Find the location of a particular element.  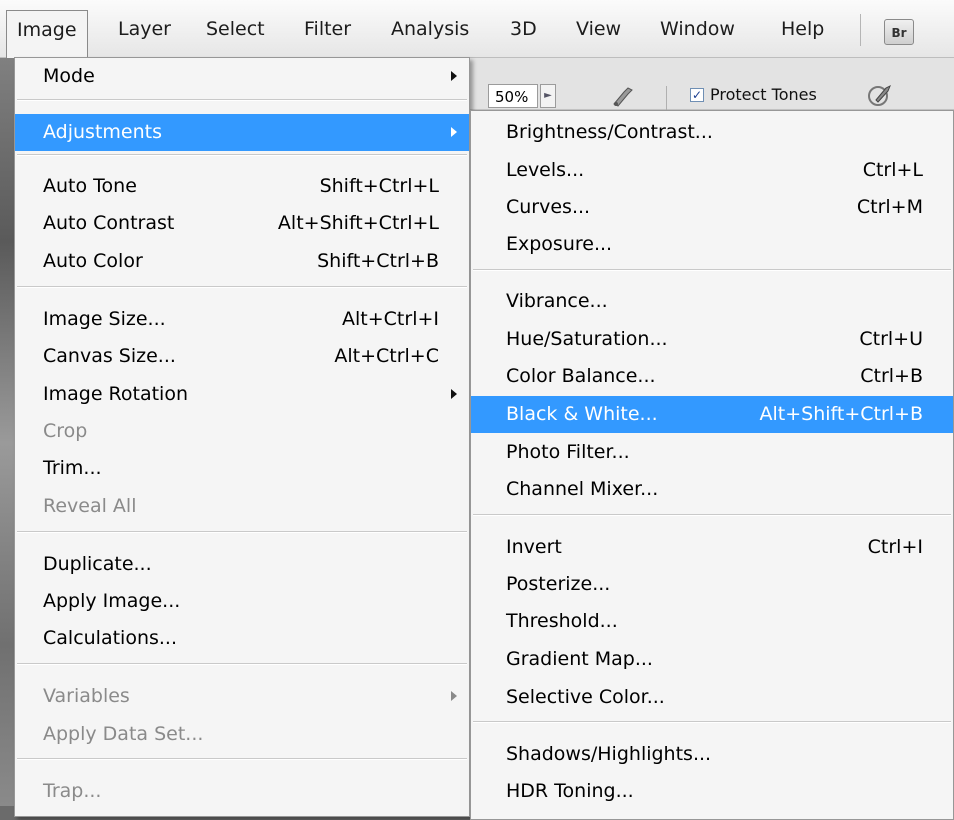

menu-item-shortcut: Shift+Ctrl+B is located at coordinates (378, 261).